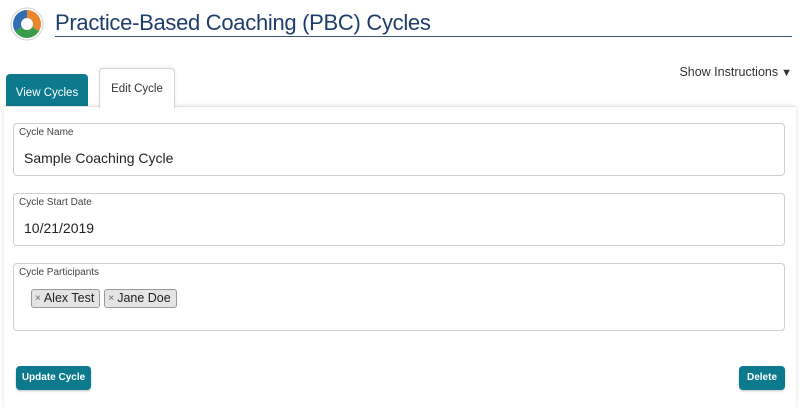 The image size is (800, 408). What do you see at coordinates (69, 298) in the screenshot?
I see `participant-name: Alex Test` at bounding box center [69, 298].